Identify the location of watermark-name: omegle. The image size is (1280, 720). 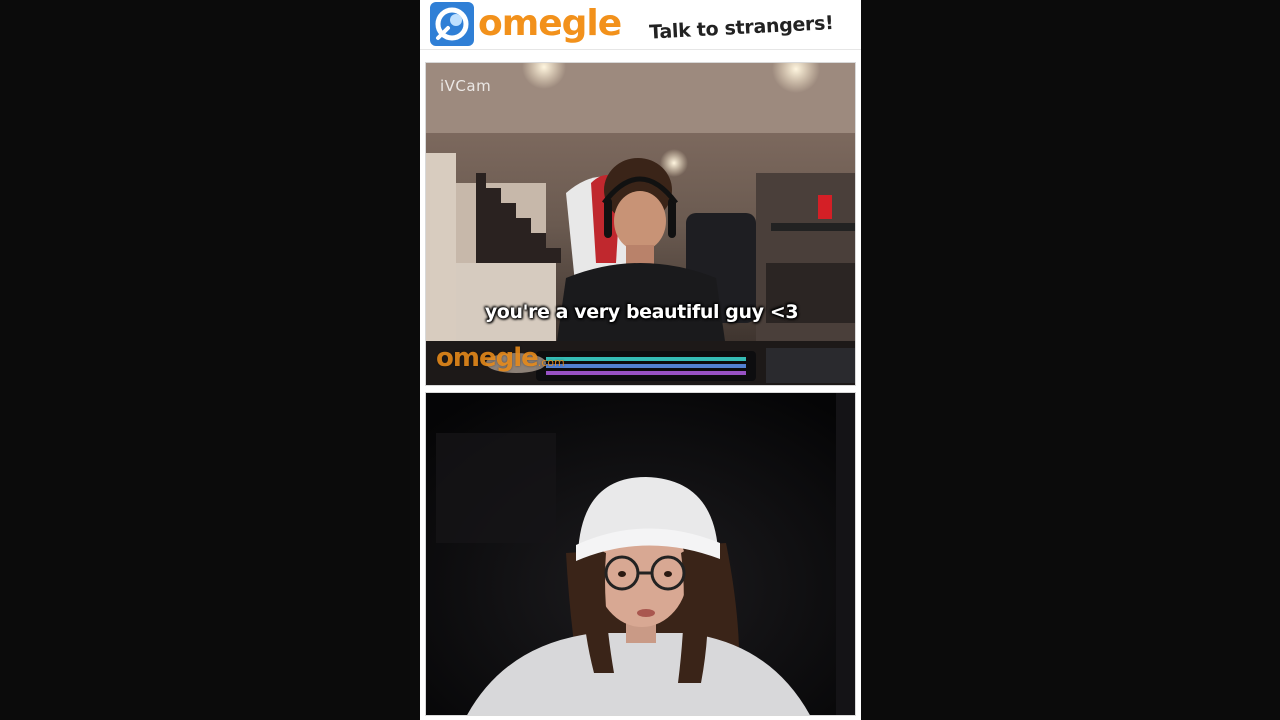
(487, 358).